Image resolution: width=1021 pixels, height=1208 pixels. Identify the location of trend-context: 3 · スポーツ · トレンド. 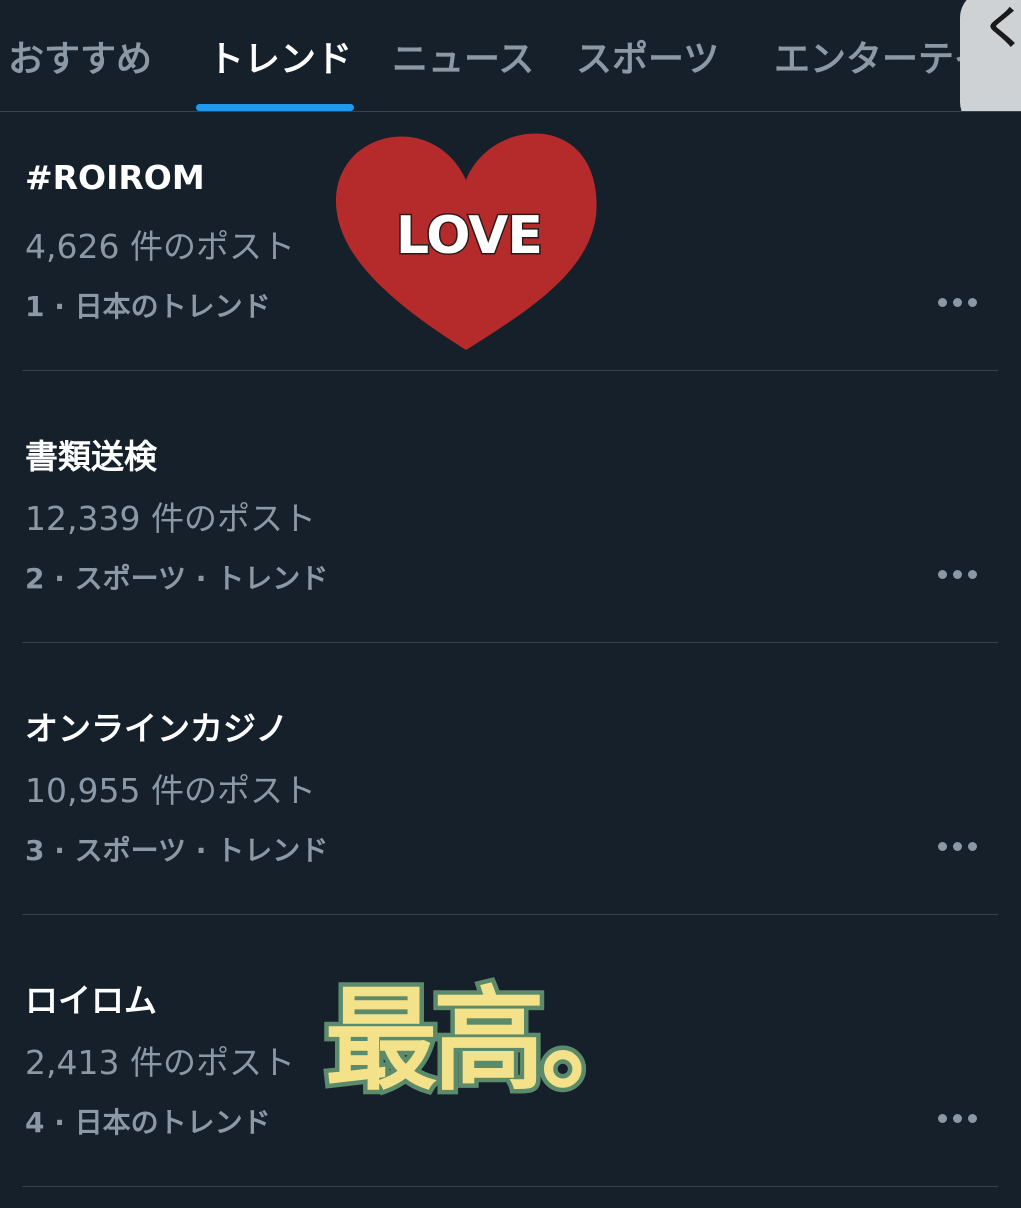
(177, 850).